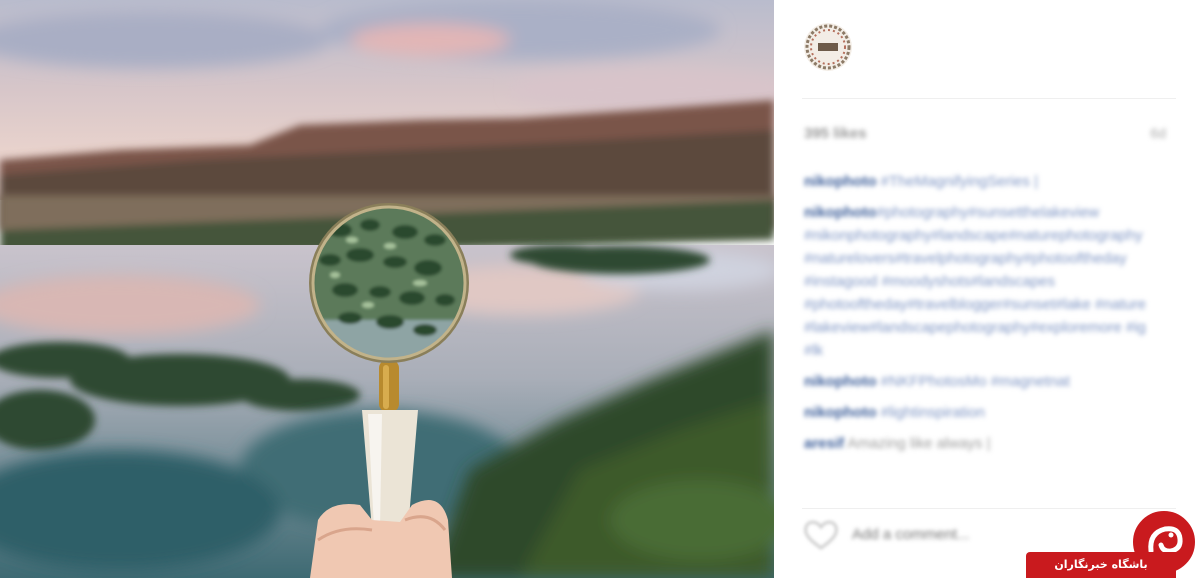 The width and height of the screenshot is (1200, 578). What do you see at coordinates (919, 443) in the screenshot?
I see `comment-text: Amazing like always |` at bounding box center [919, 443].